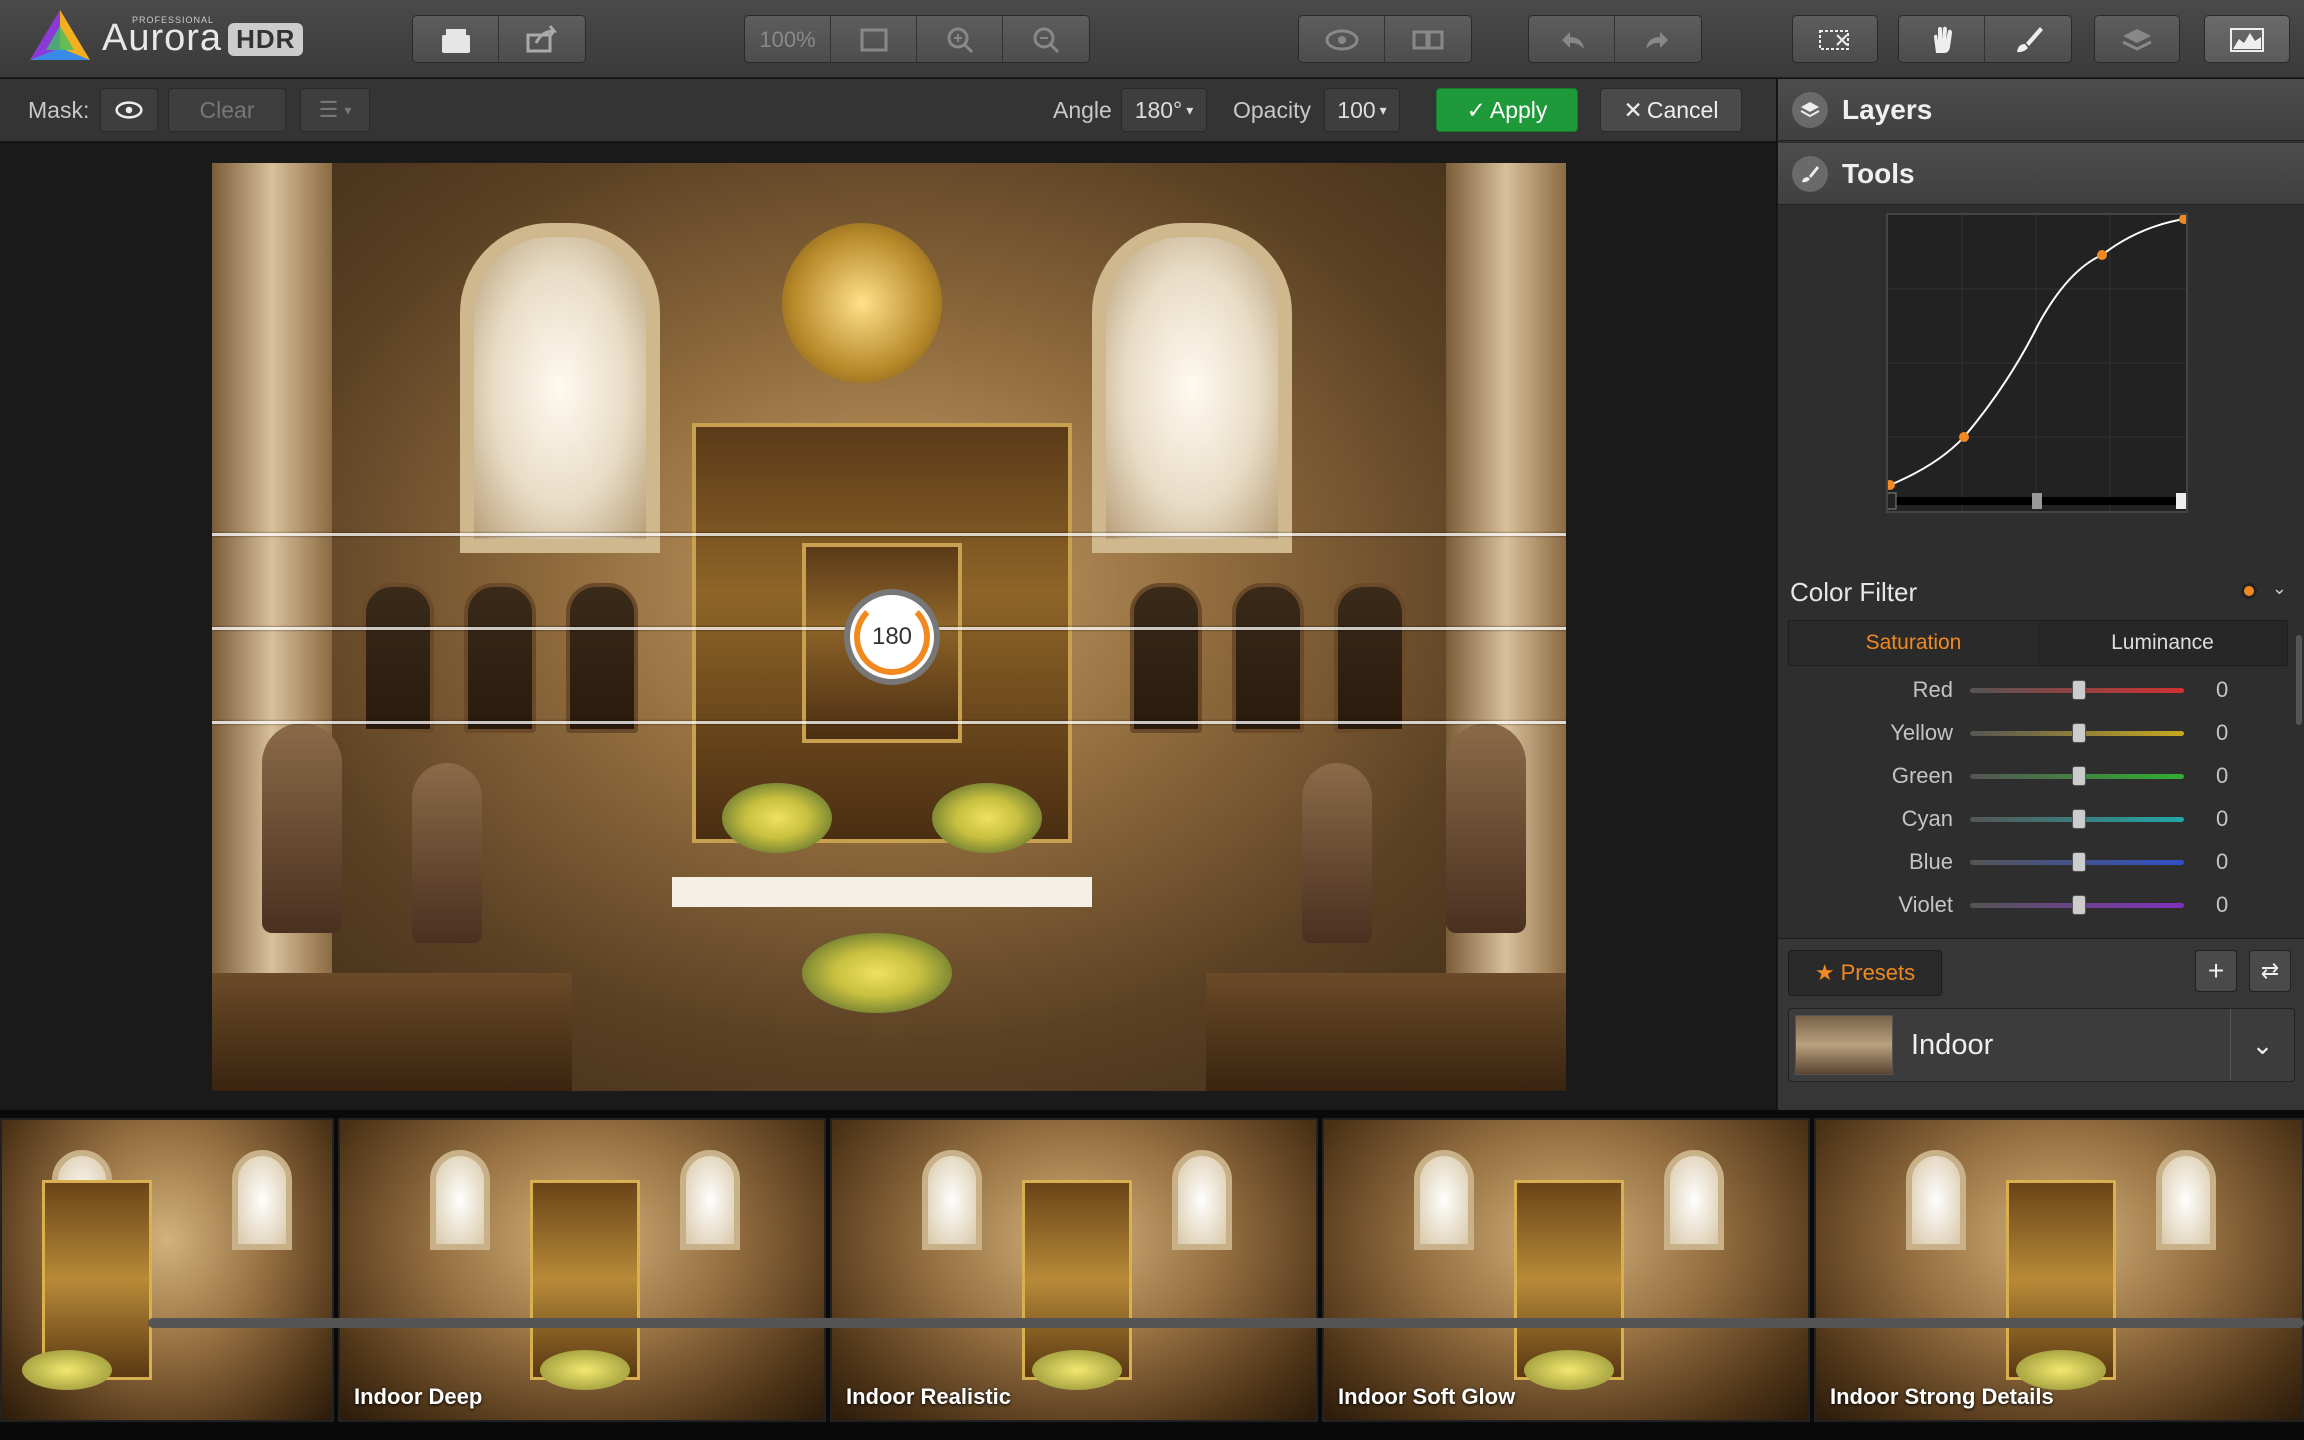 This screenshot has height=1440, width=2304. I want to click on crop-button-group, so click(1835, 39).